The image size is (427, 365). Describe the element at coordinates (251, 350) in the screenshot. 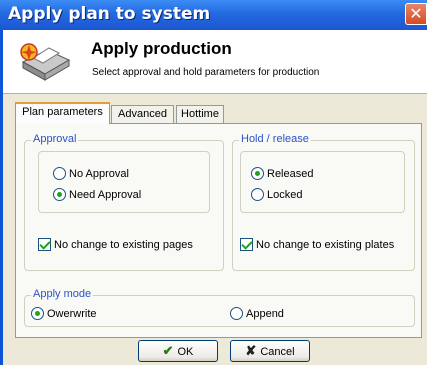

I see `cross-icon: ✘` at that location.